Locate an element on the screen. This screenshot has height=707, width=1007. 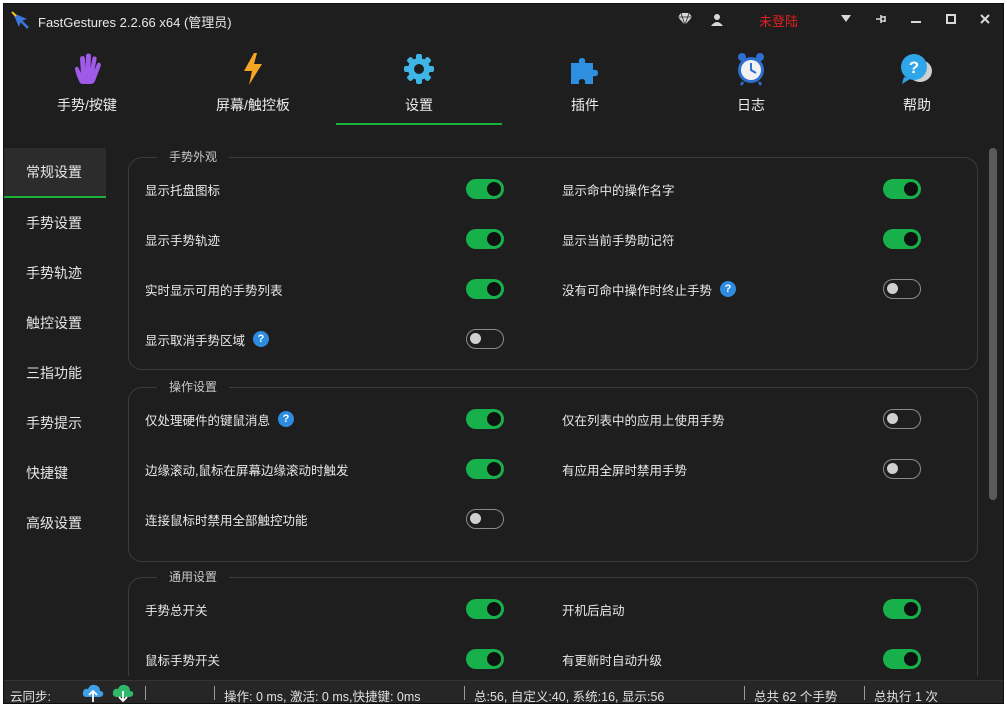
group-title: 通用设置 is located at coordinates (193, 577).